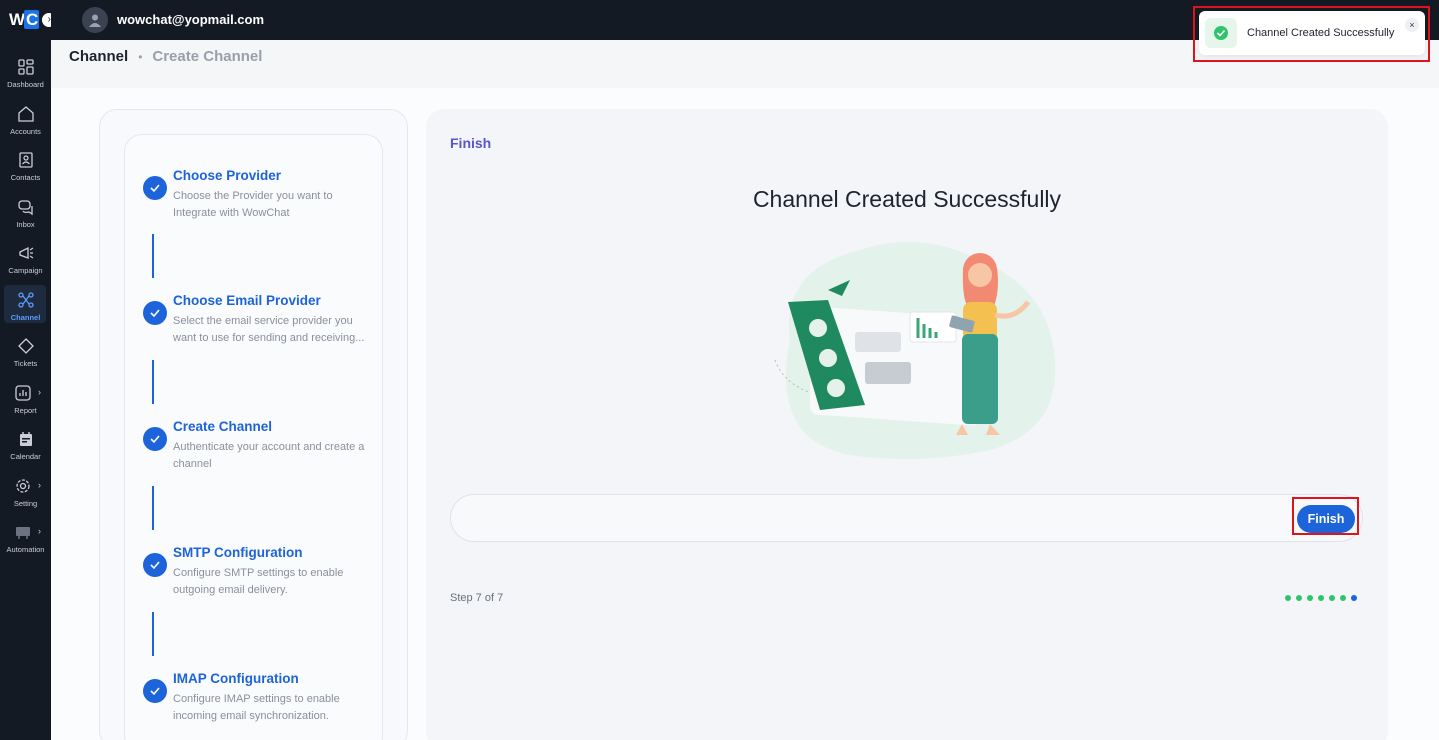 The height and width of the screenshot is (740, 1439). I want to click on sidebar-item-label: Campaign, so click(25, 270).